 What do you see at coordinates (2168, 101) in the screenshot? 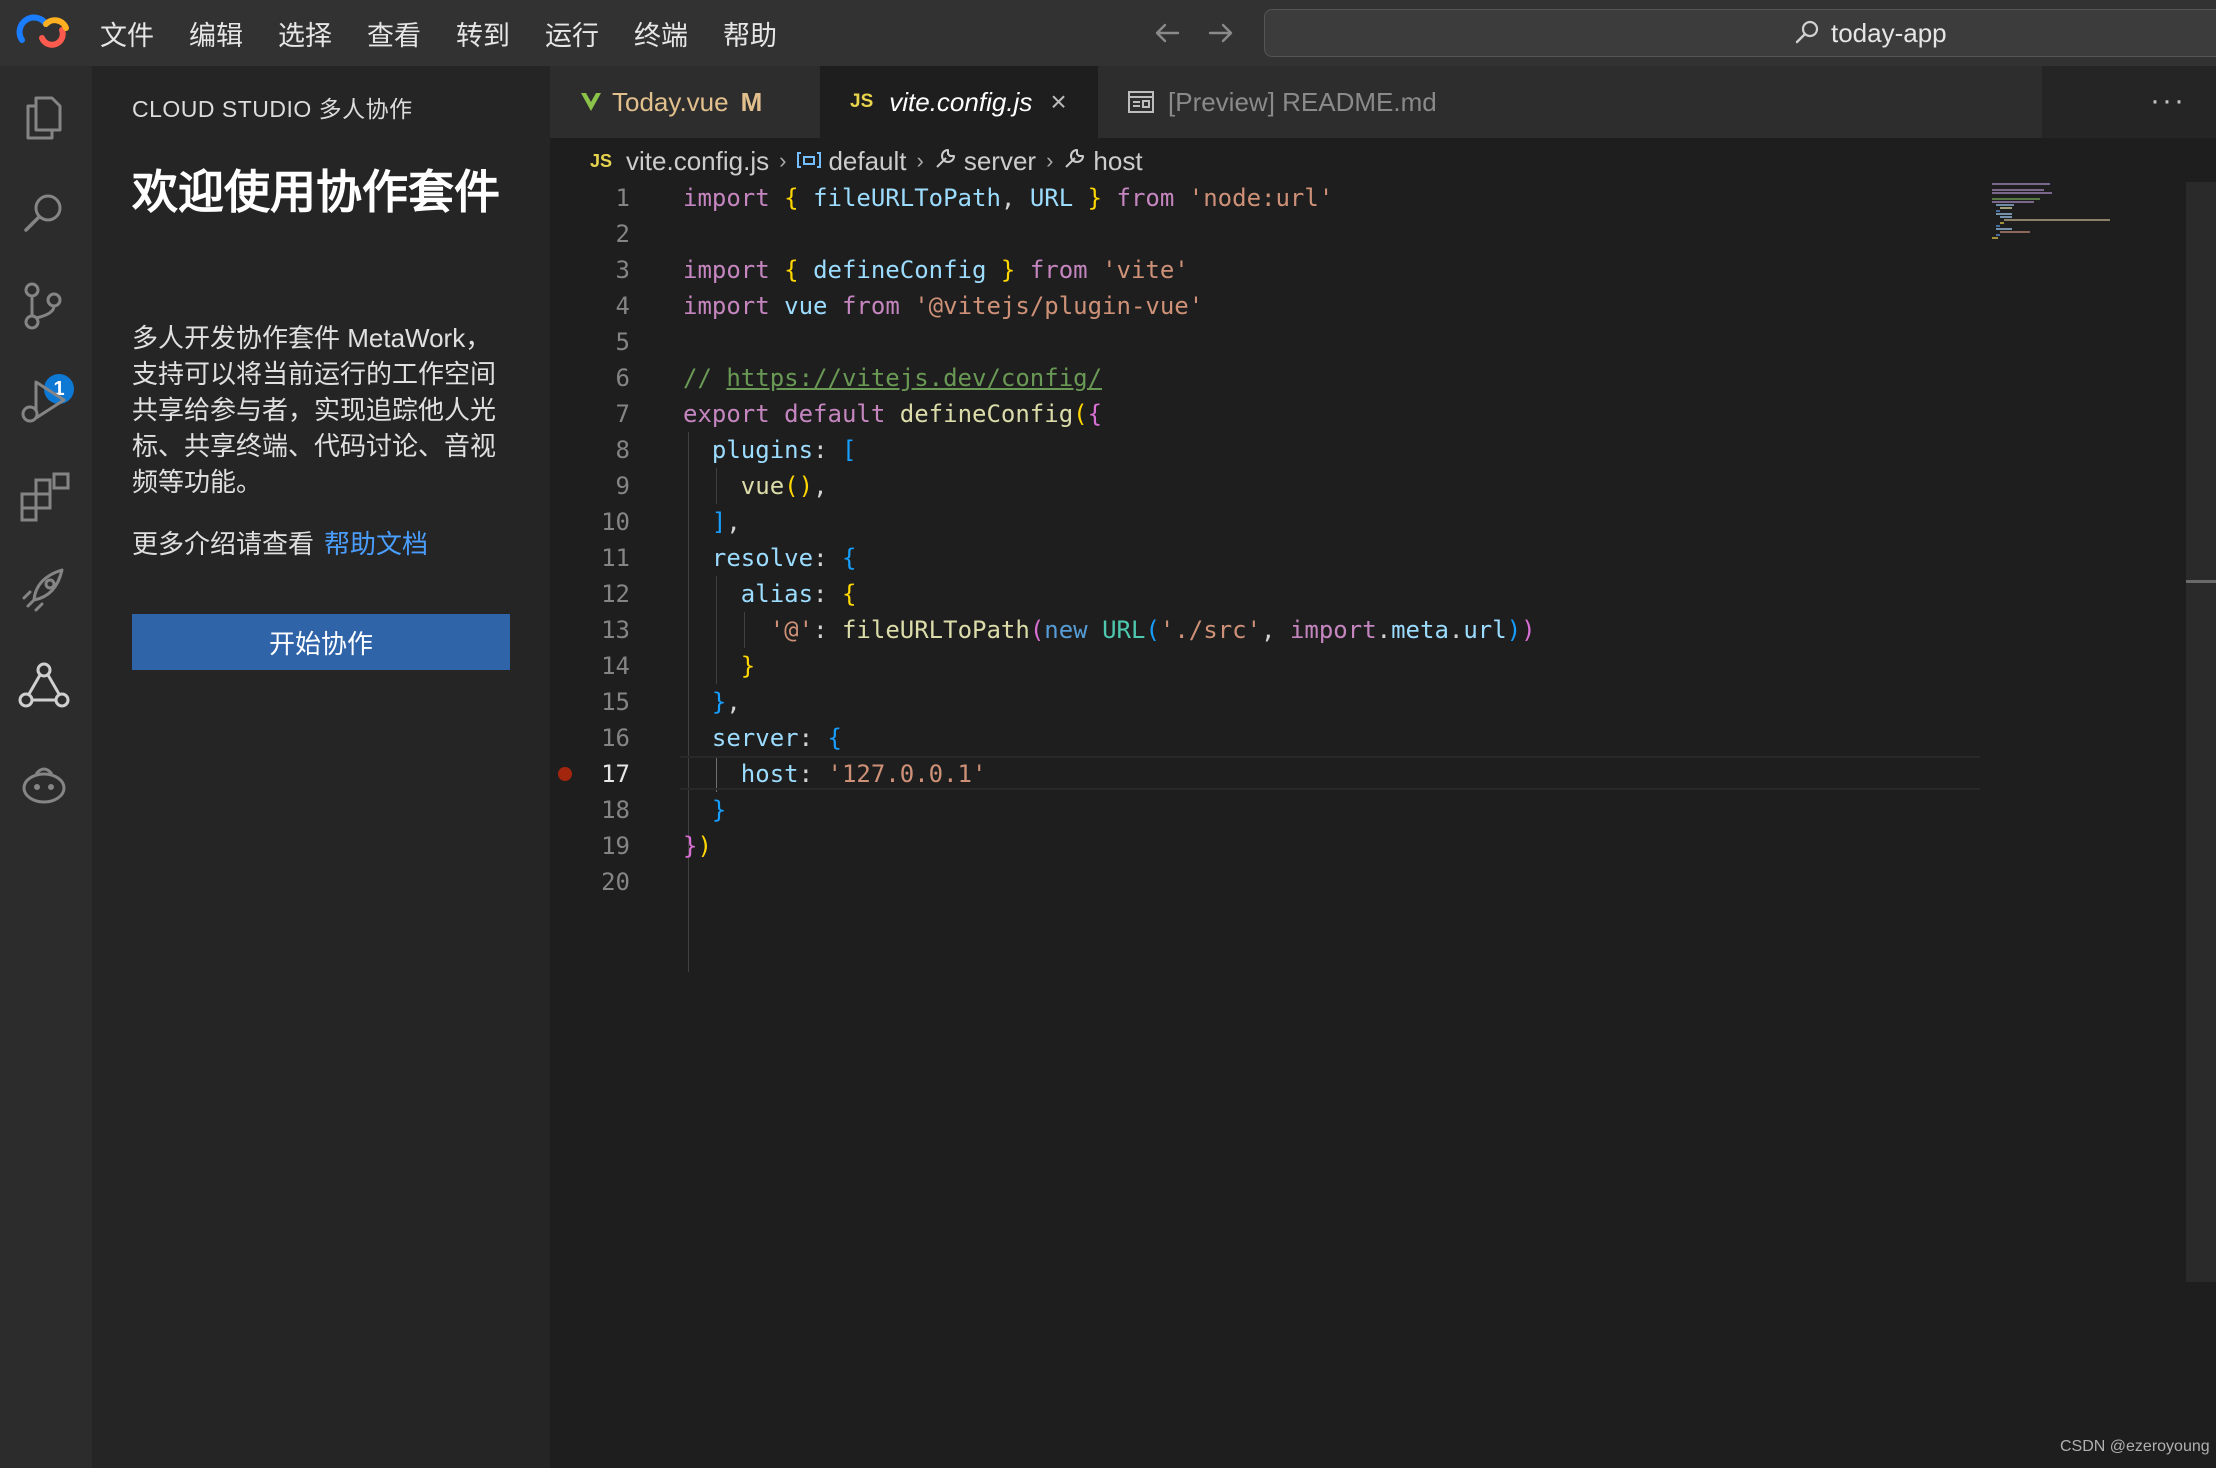
I see `more-actions-icon: ···` at bounding box center [2168, 101].